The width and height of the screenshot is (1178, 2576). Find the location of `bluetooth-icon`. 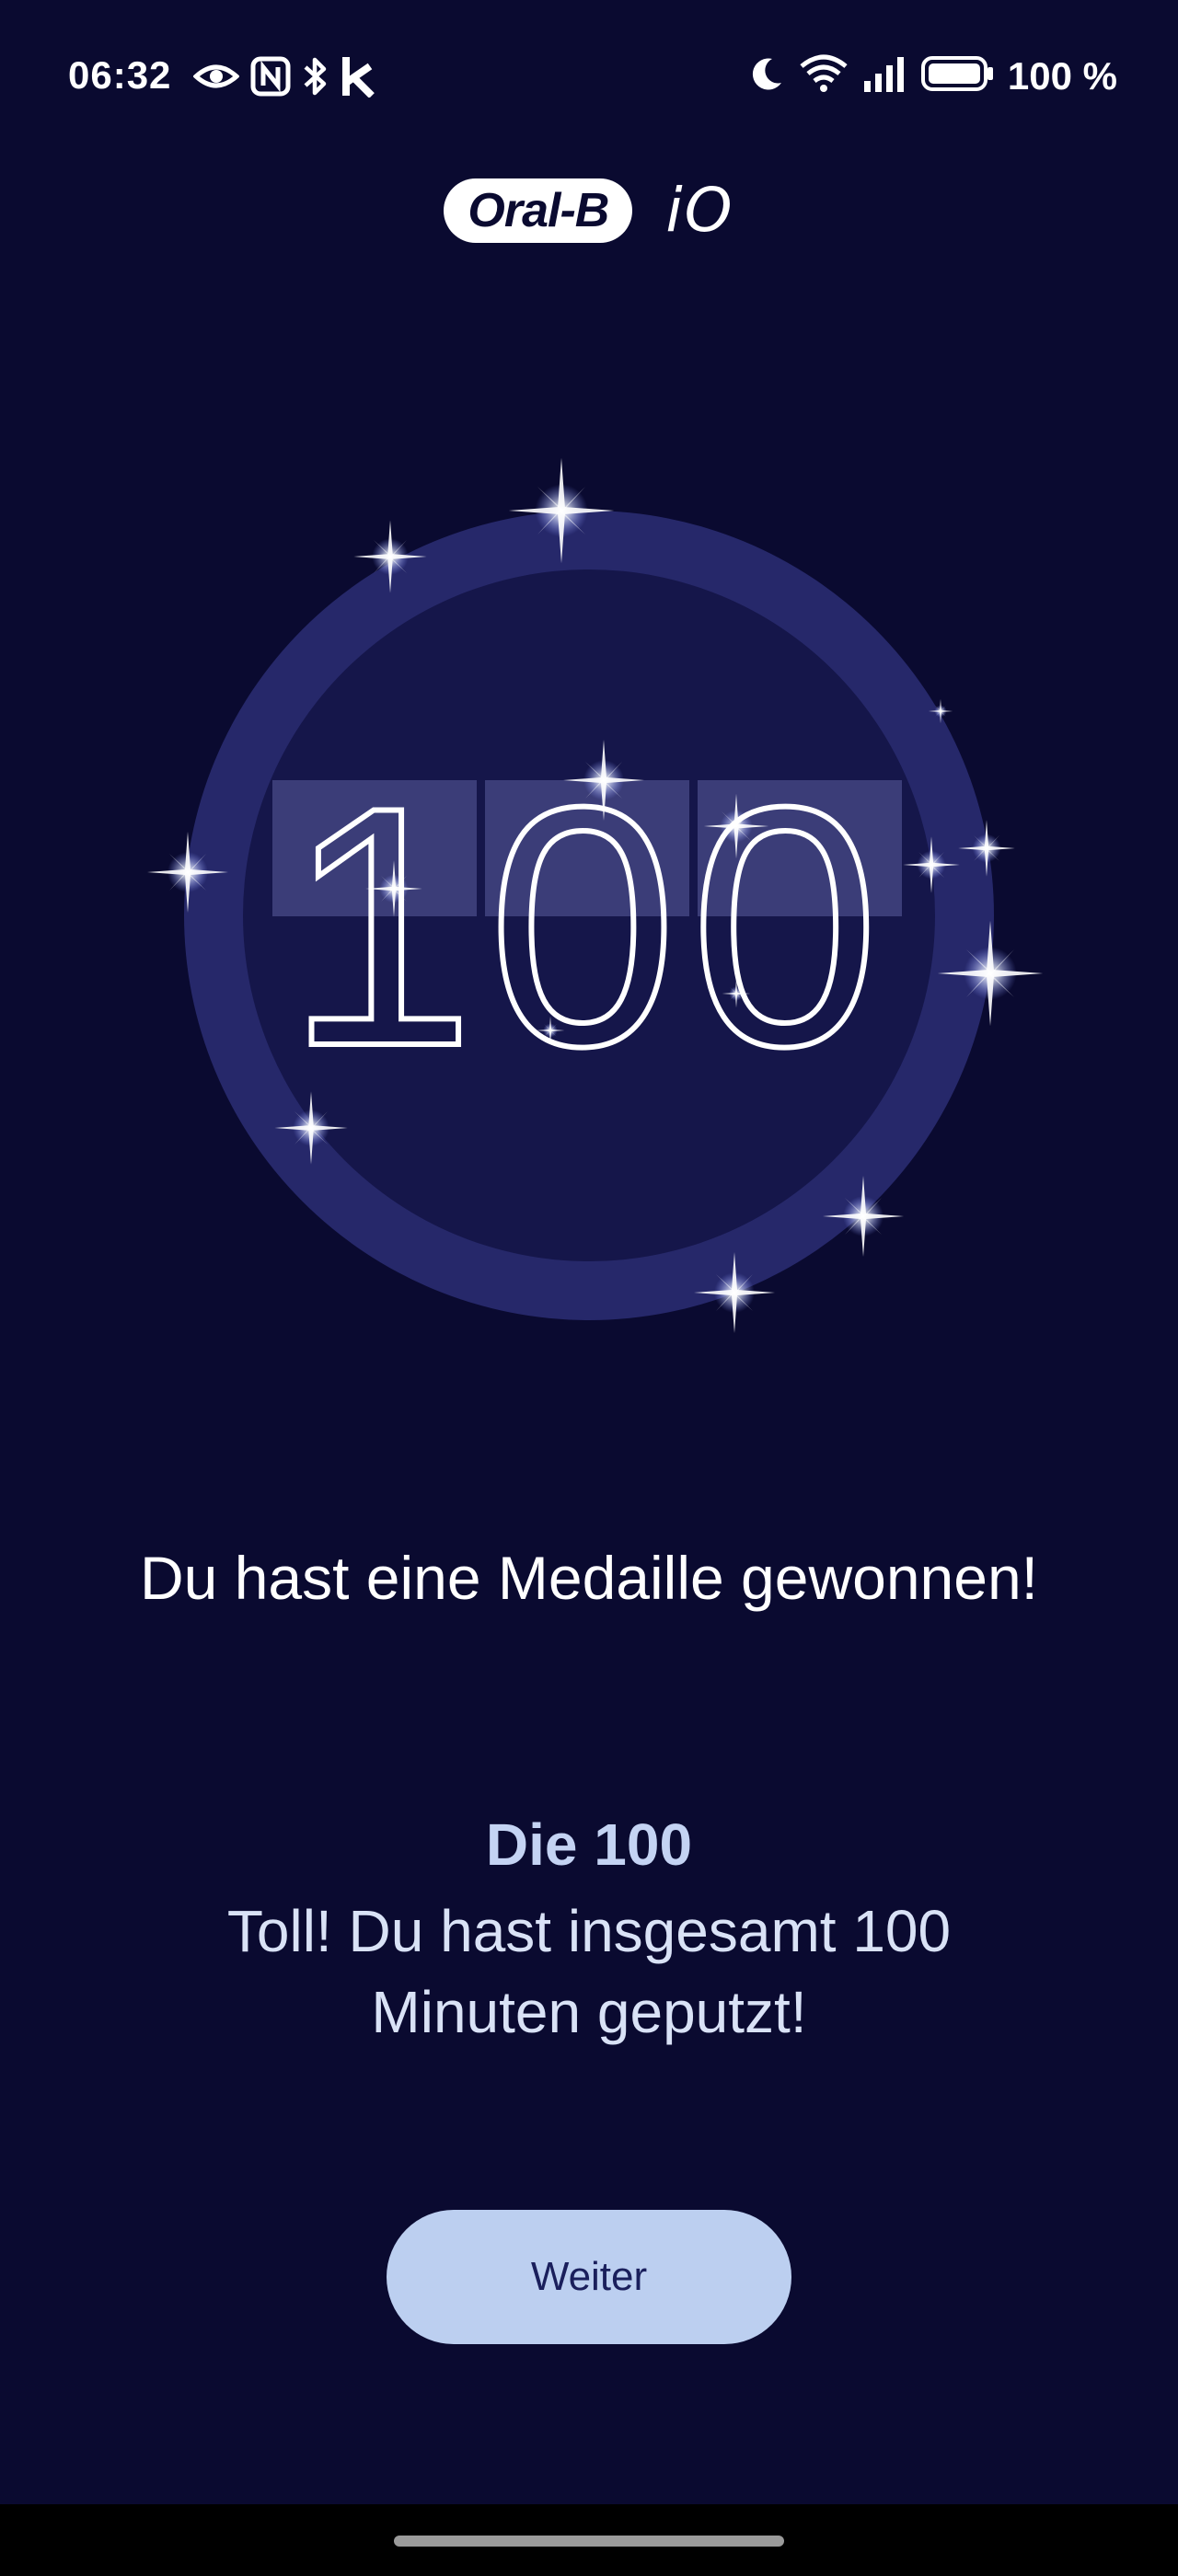

bluetooth-icon is located at coordinates (315, 78).